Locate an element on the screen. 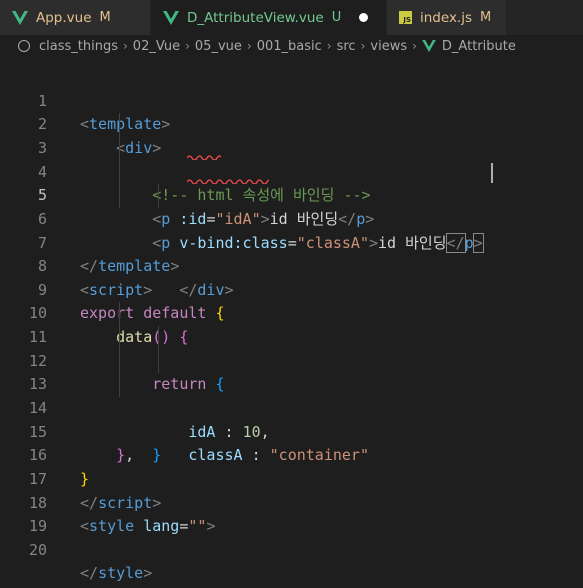 The image size is (583, 588). code-line: 7 </template> is located at coordinates (291, 242).